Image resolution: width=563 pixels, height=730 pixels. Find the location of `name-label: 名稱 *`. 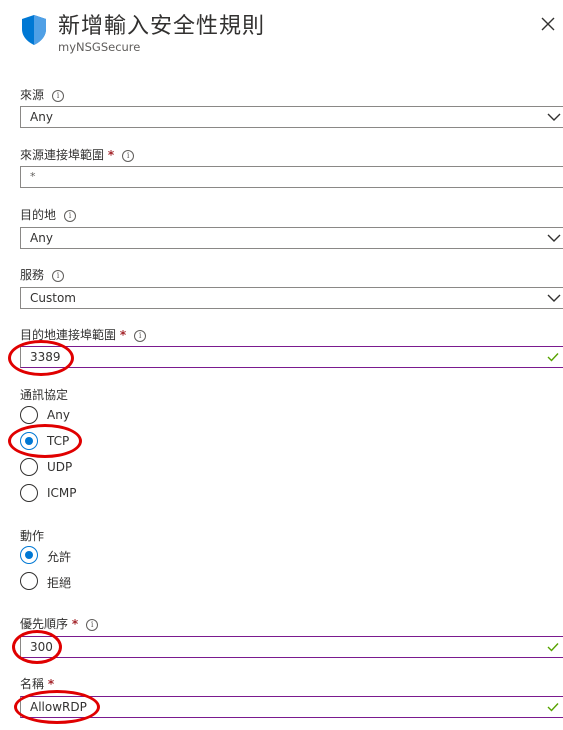

name-label: 名稱 * is located at coordinates (37, 684).